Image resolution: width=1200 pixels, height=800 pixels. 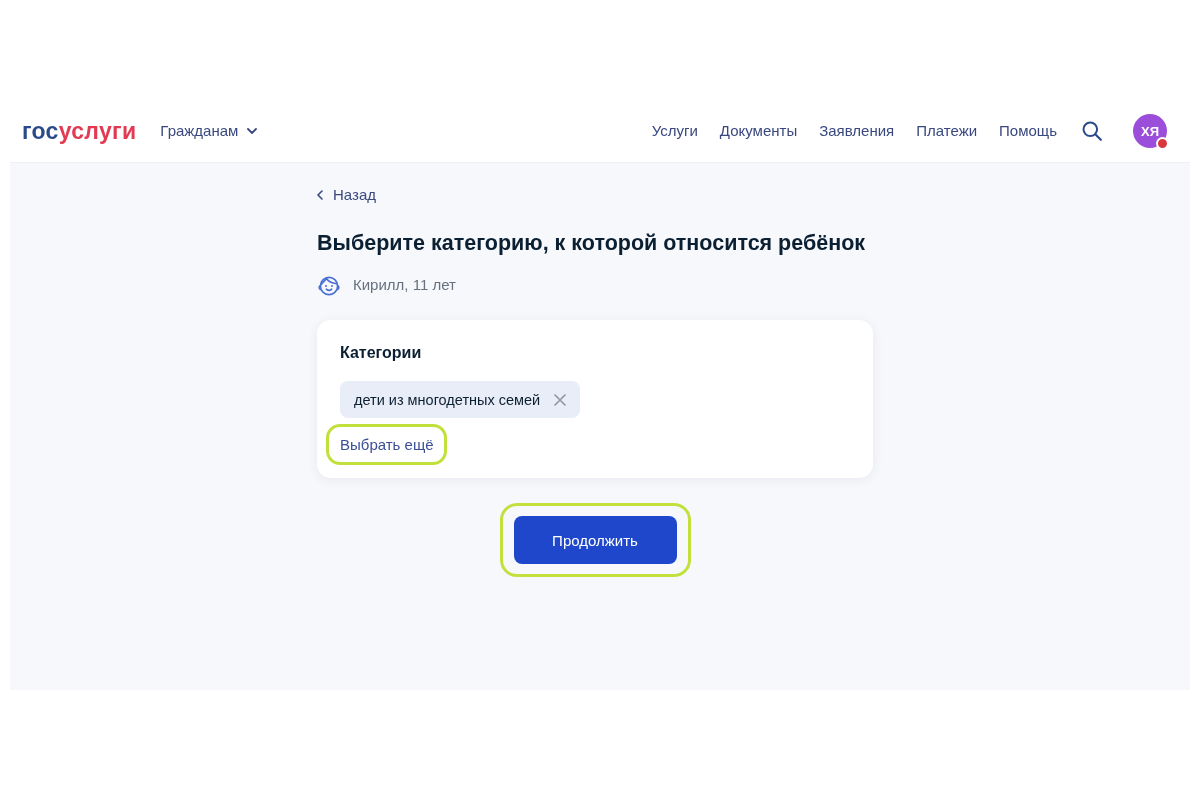 What do you see at coordinates (592, 243) in the screenshot?
I see `page-title: Выберите категорию, к которой относится ребёнок` at bounding box center [592, 243].